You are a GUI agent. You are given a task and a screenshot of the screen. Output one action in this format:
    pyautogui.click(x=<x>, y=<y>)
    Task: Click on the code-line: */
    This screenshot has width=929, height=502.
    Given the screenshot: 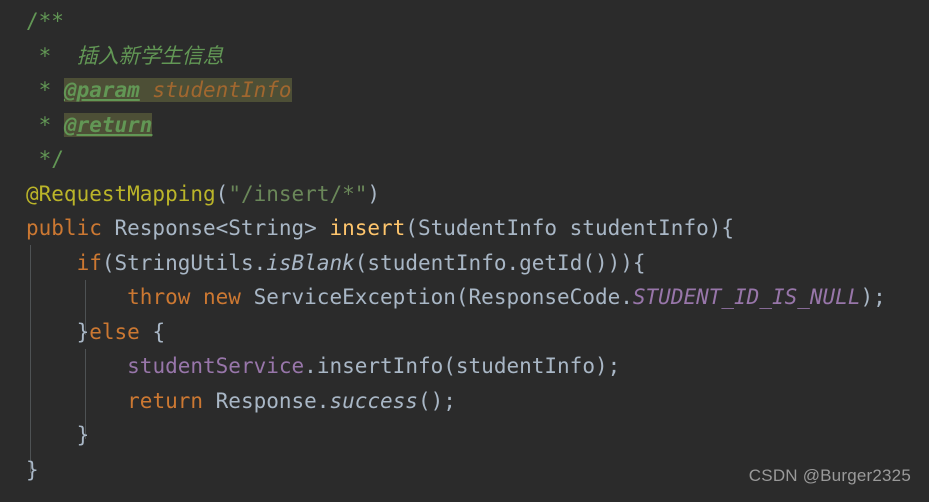 What is the action you would take?
    pyautogui.click(x=464, y=159)
    